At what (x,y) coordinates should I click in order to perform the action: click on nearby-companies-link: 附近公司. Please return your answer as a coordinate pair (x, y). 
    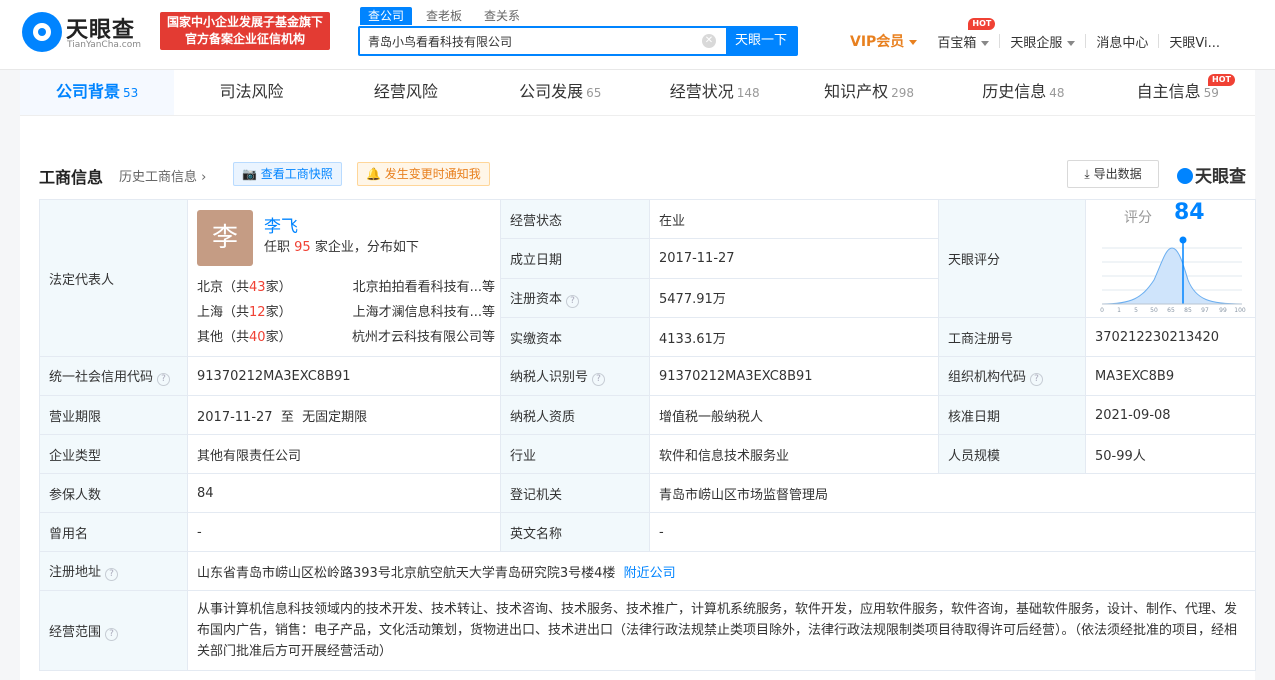
    Looking at the image, I should click on (650, 573).